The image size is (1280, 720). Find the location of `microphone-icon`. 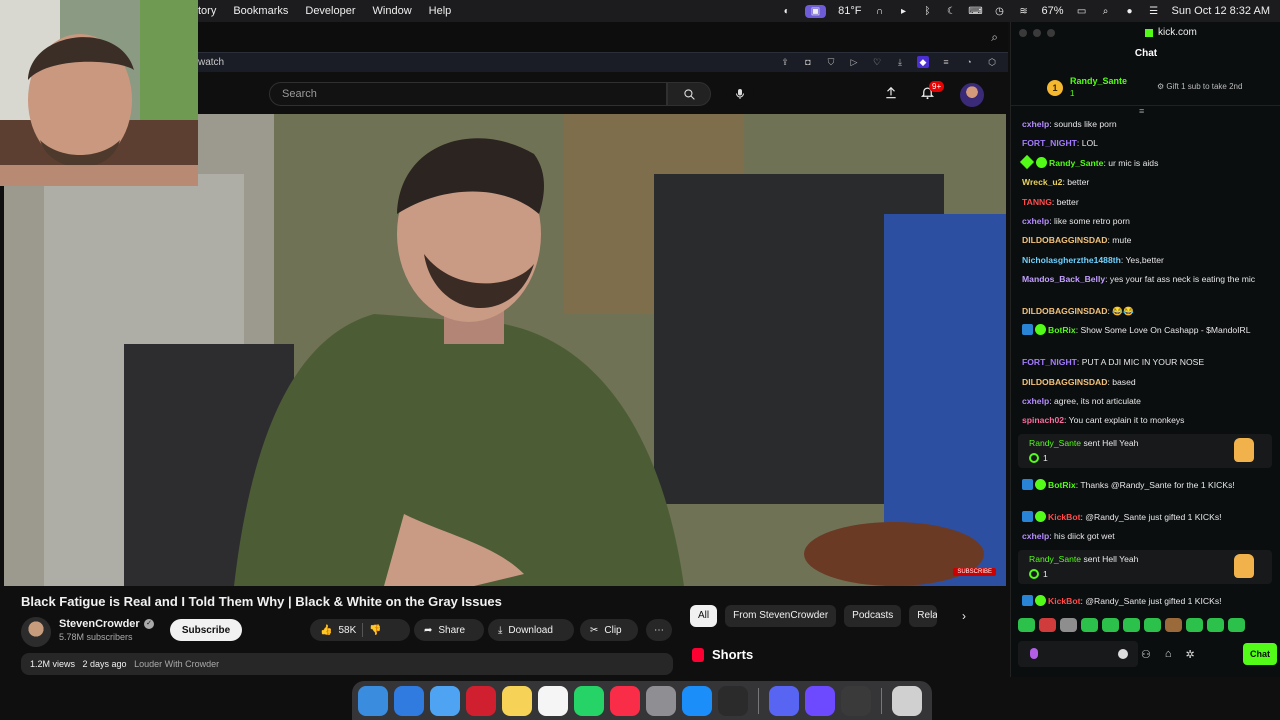

microphone-icon is located at coordinates (1034, 653).